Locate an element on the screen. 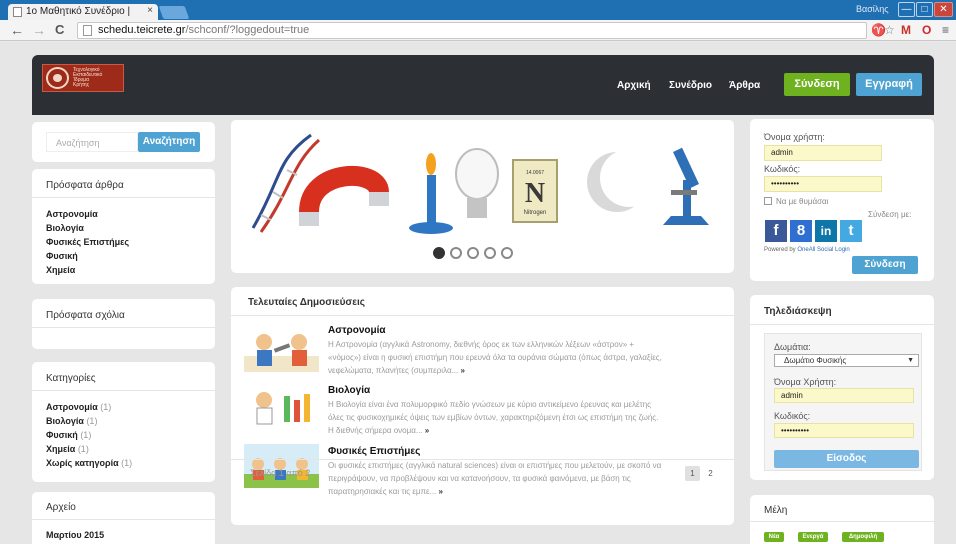  browser-tab-strip: 1ο Μαθητικό Συνέδριο | × Βασίλης — □ ✕ is located at coordinates (478, 10).